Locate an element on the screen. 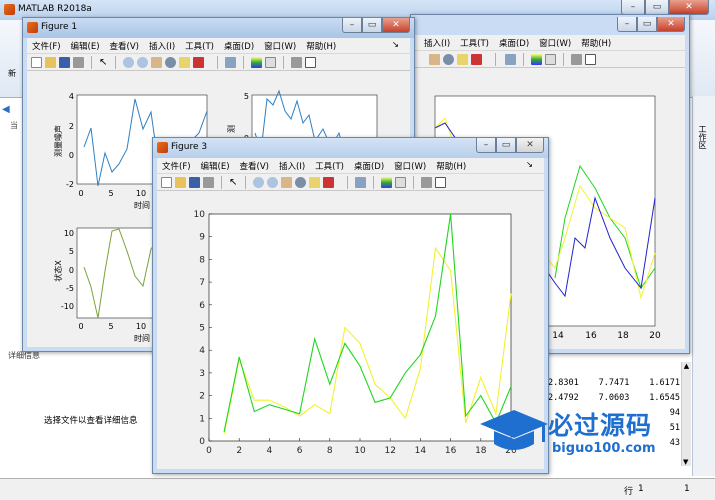 Image resolution: width=715 pixels, height=500 pixels. x-tick-label: 14 is located at coordinates (421, 451).